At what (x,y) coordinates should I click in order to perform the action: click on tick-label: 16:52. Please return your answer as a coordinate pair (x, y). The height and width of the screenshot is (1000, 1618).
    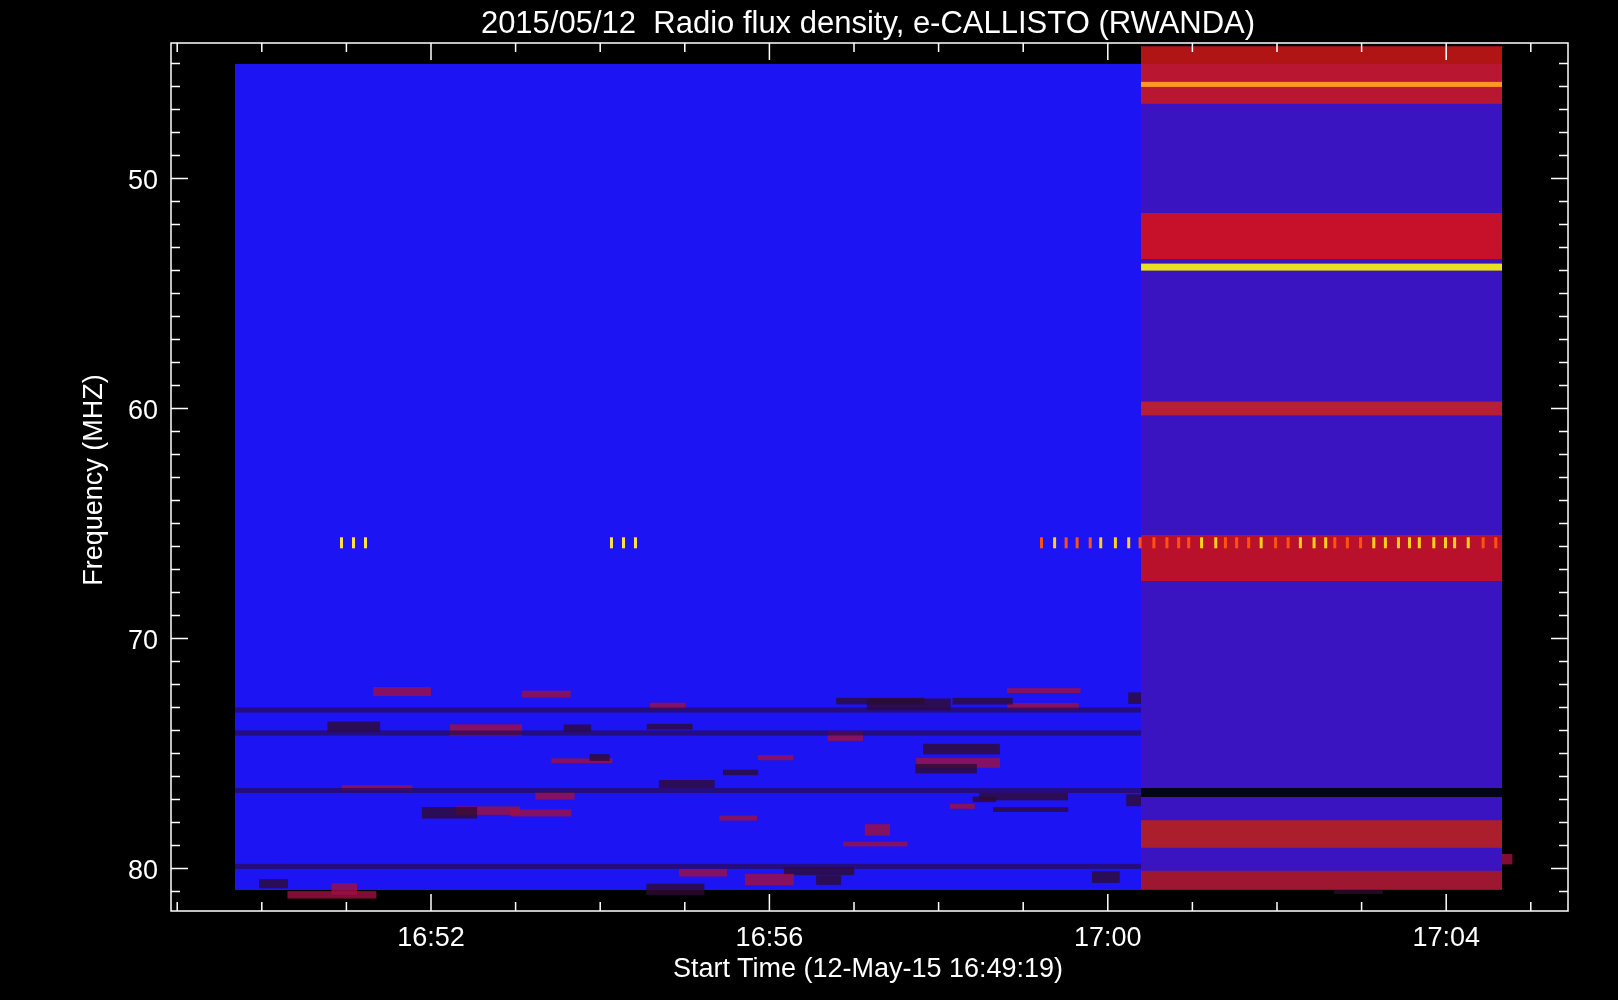
    Looking at the image, I should click on (431, 937).